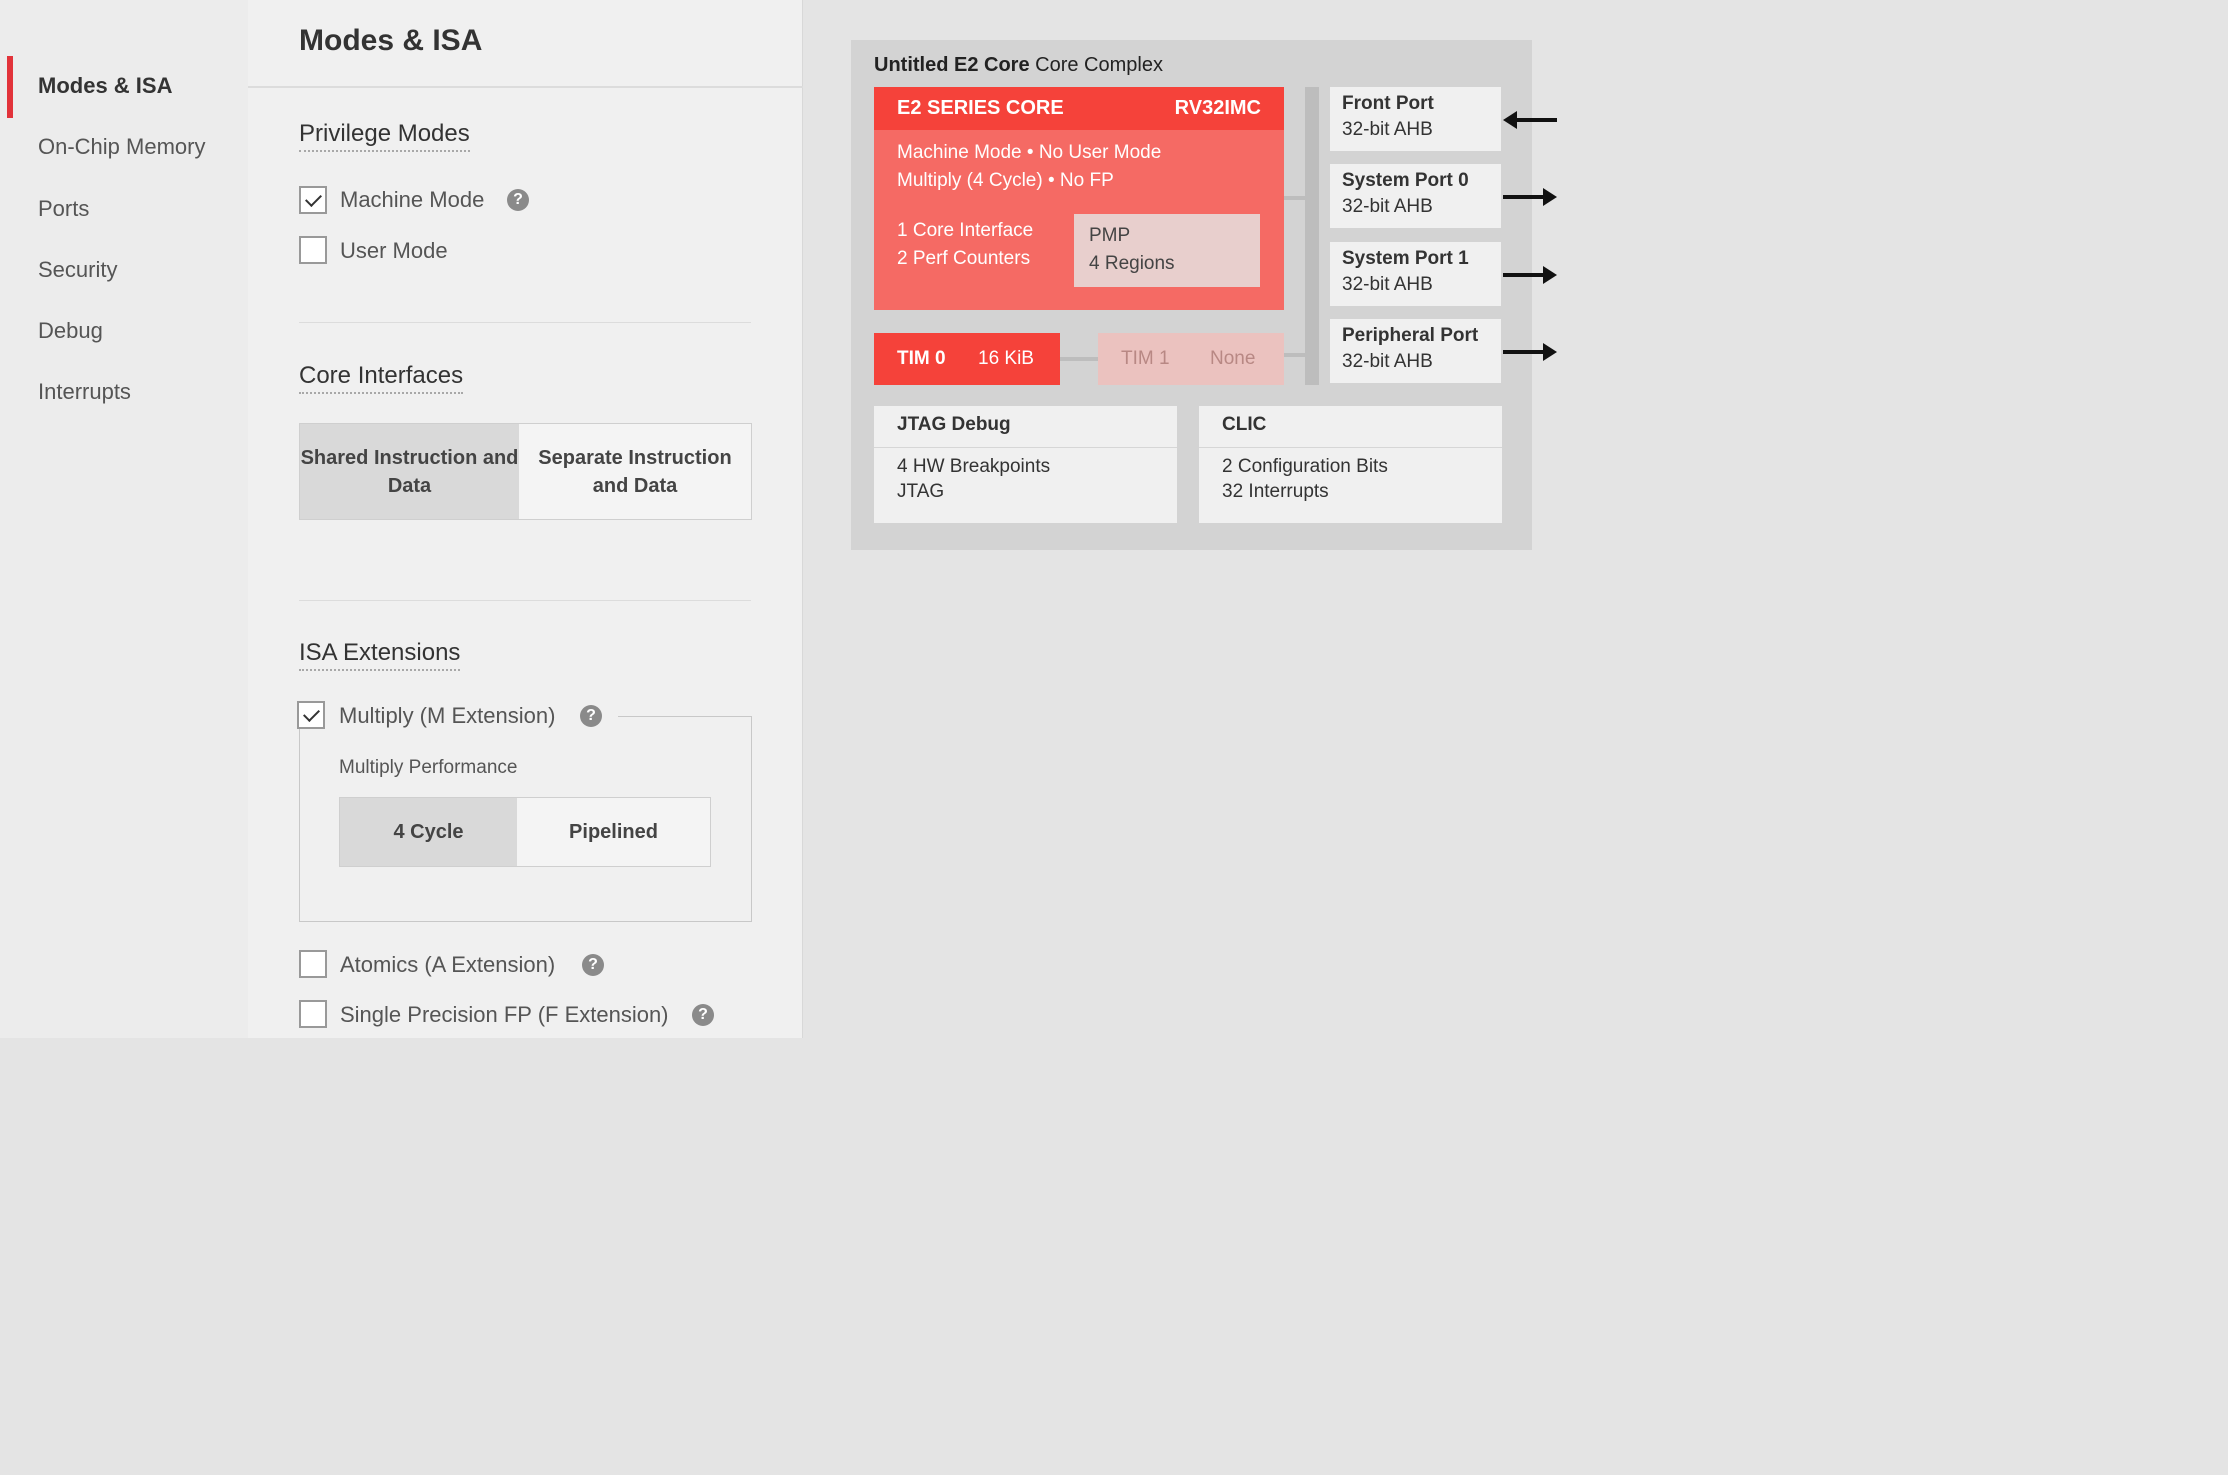 The image size is (2228, 1475). Describe the element at coordinates (1405, 258) in the screenshot. I see `port-name: System Port 1` at that location.